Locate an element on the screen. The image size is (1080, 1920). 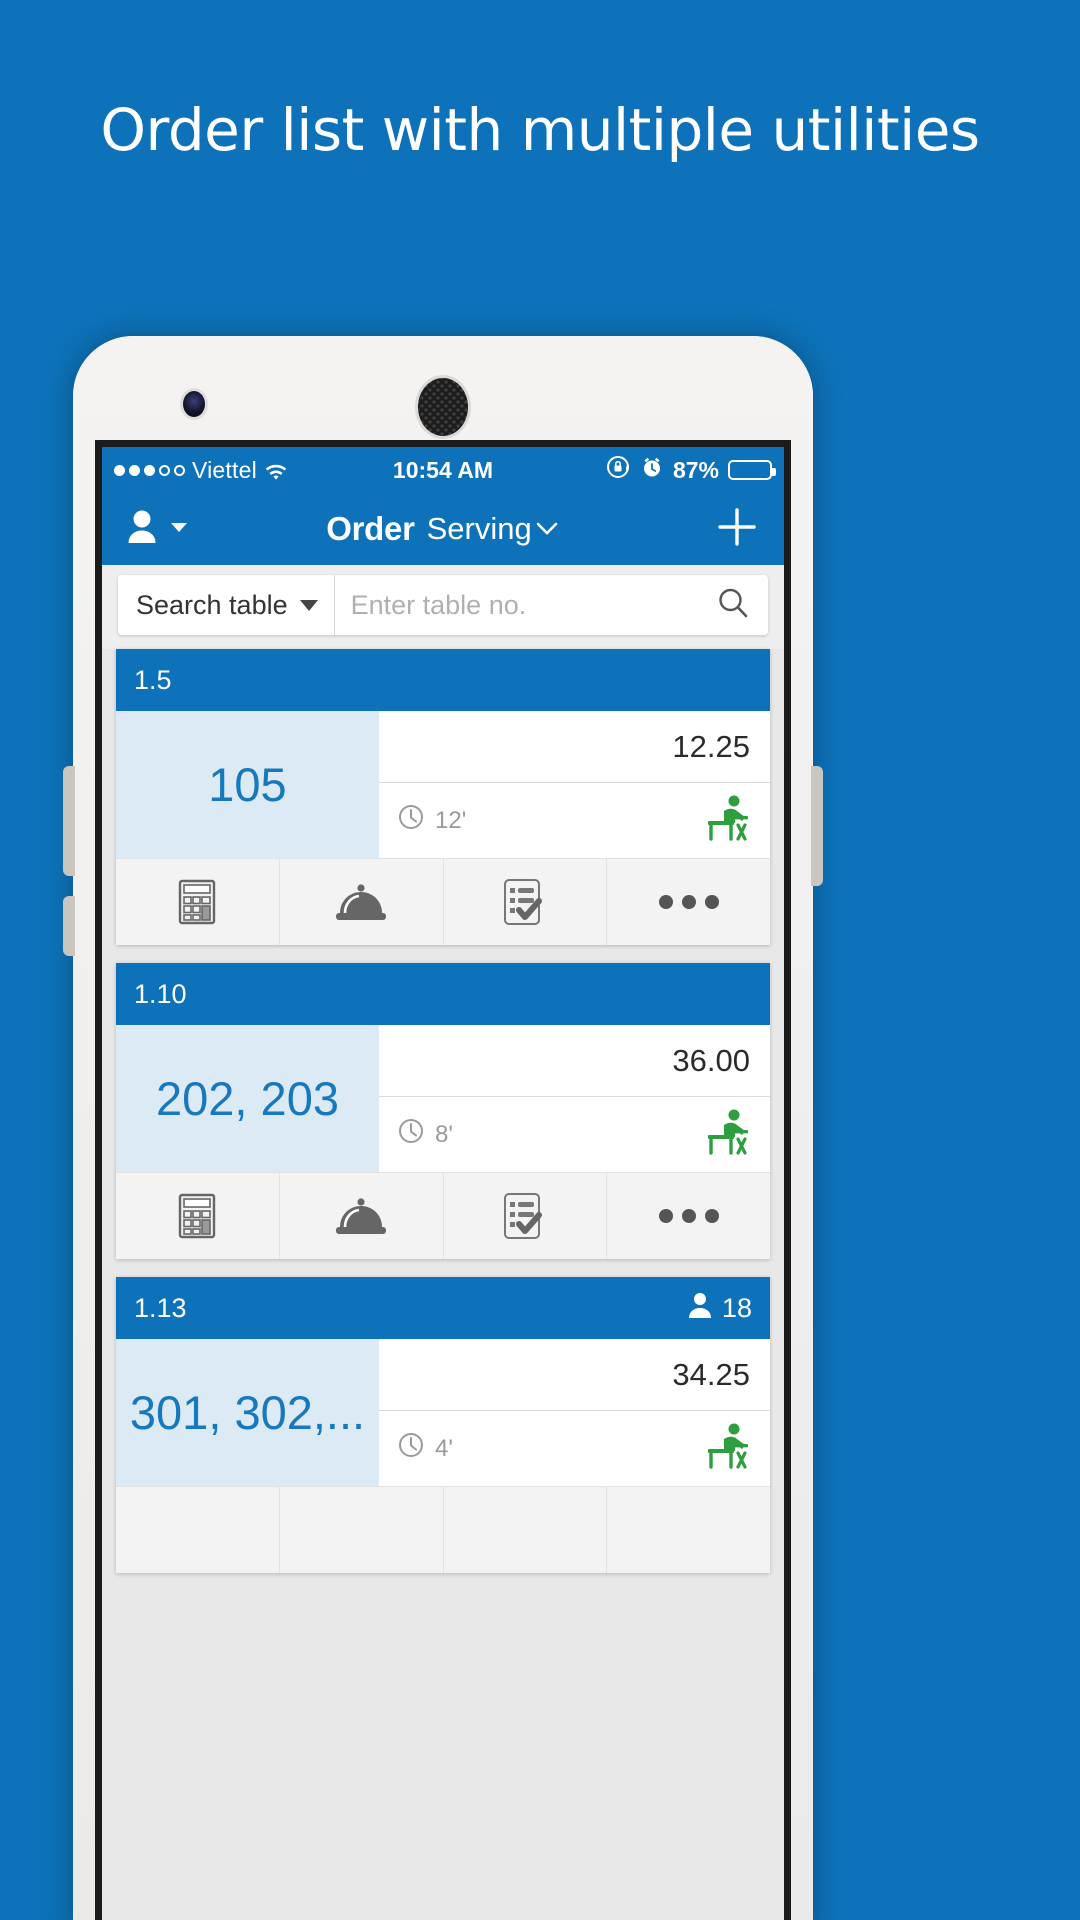
alarm-clock-icon is located at coordinates (652, 470).